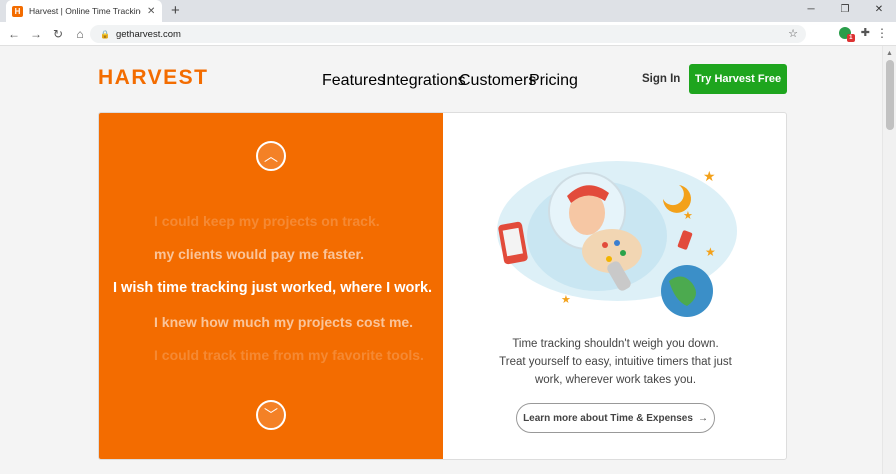 This screenshot has height=474, width=896. What do you see at coordinates (846, 34) in the screenshot?
I see `extension-icon: 1` at bounding box center [846, 34].